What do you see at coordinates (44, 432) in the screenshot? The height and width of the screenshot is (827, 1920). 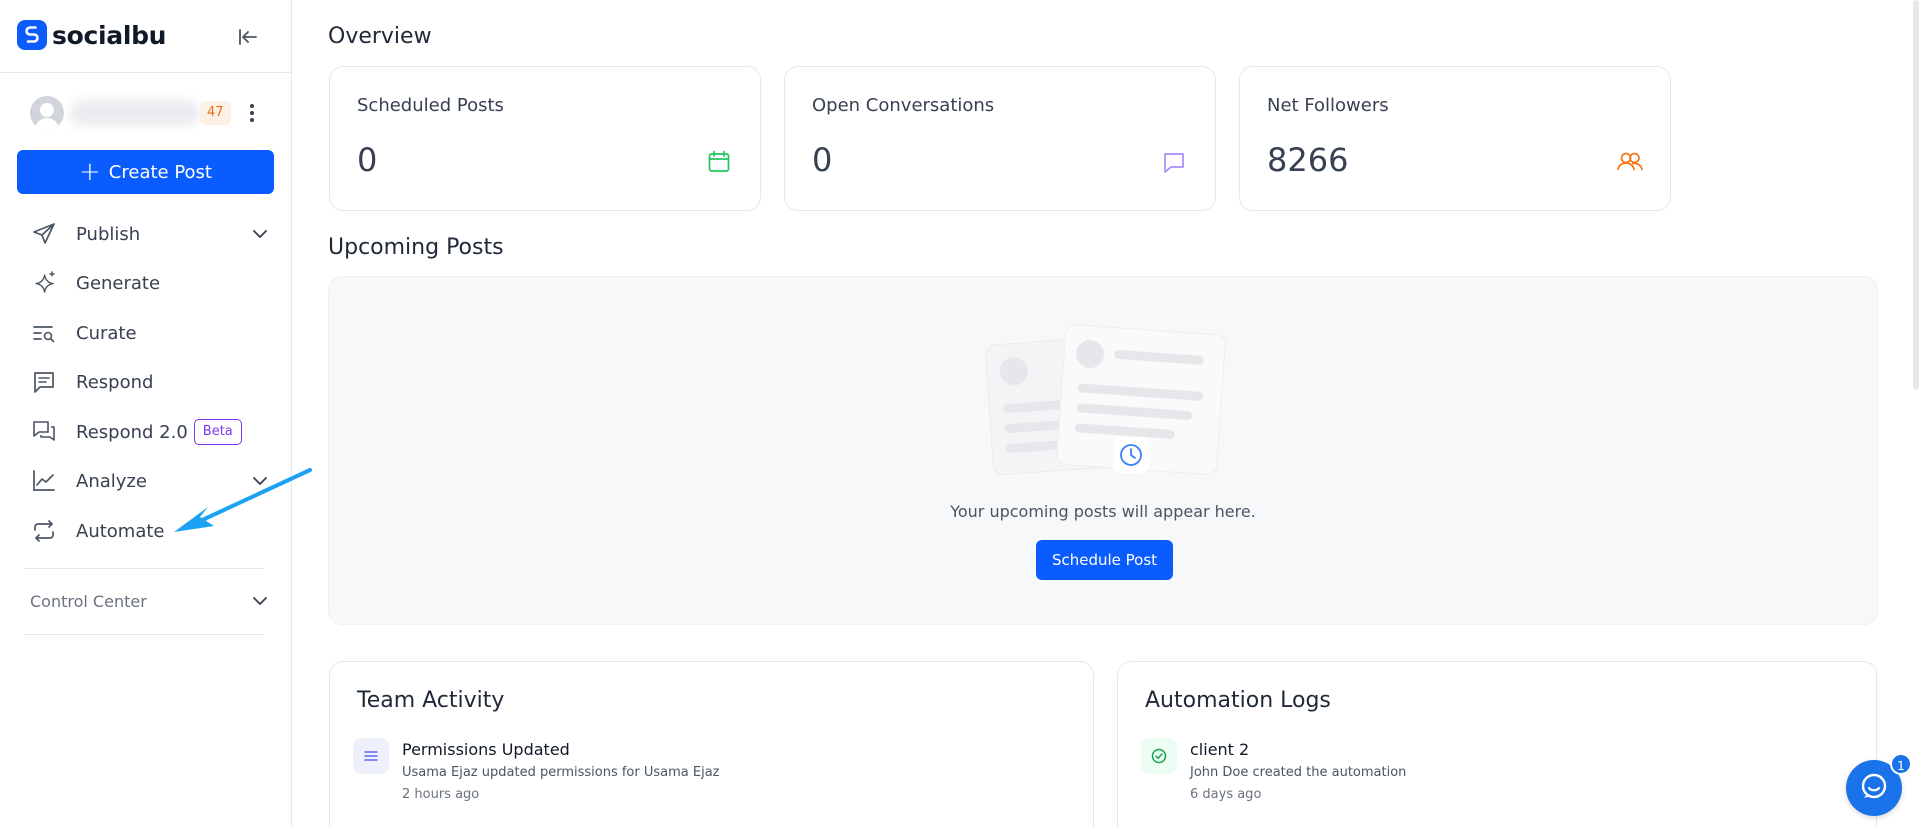 I see `messages-icon` at bounding box center [44, 432].